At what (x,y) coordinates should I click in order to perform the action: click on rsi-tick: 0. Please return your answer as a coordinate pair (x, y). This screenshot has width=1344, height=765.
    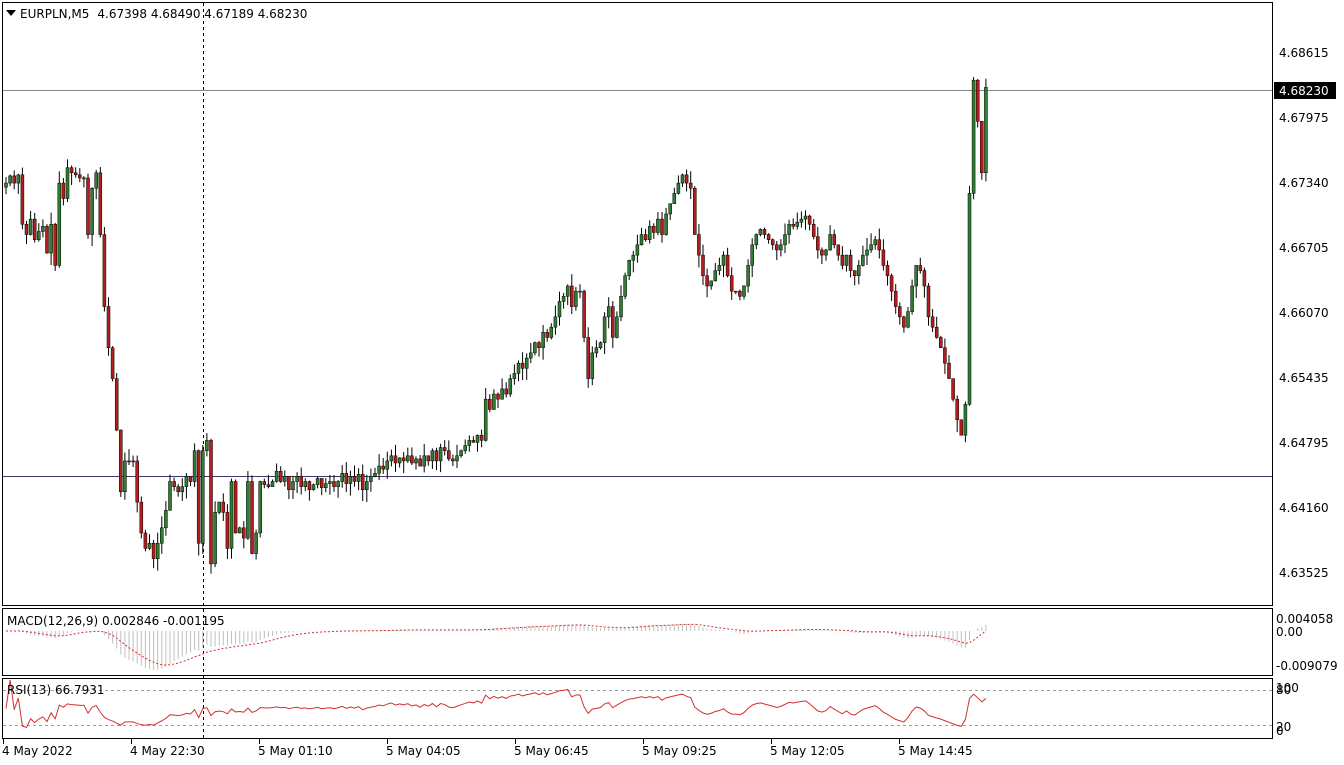
    Looking at the image, I should click on (1280, 731).